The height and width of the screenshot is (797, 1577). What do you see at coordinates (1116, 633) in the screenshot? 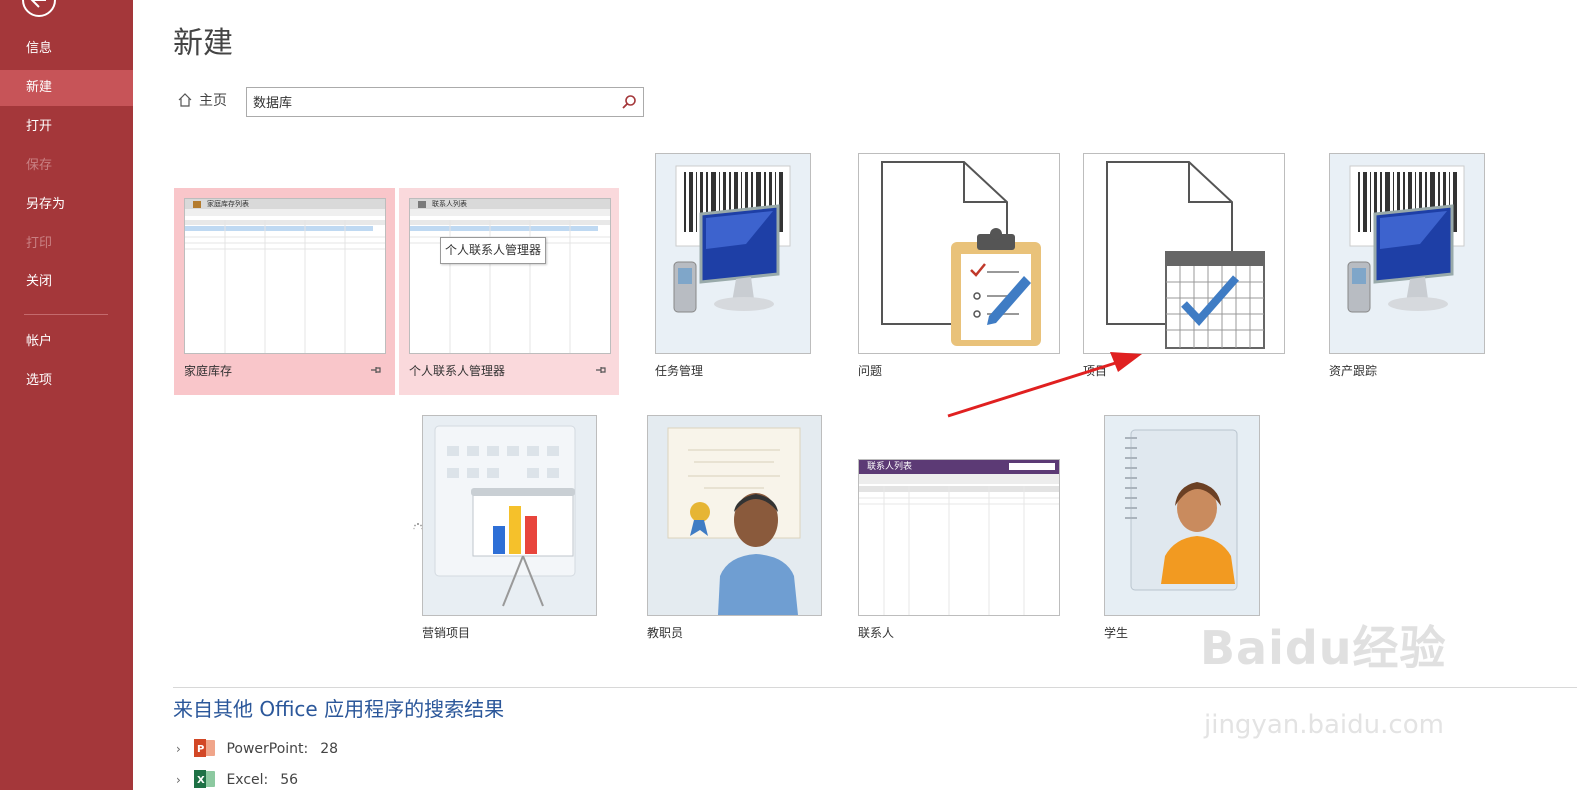
I see `template-label: 学生` at bounding box center [1116, 633].